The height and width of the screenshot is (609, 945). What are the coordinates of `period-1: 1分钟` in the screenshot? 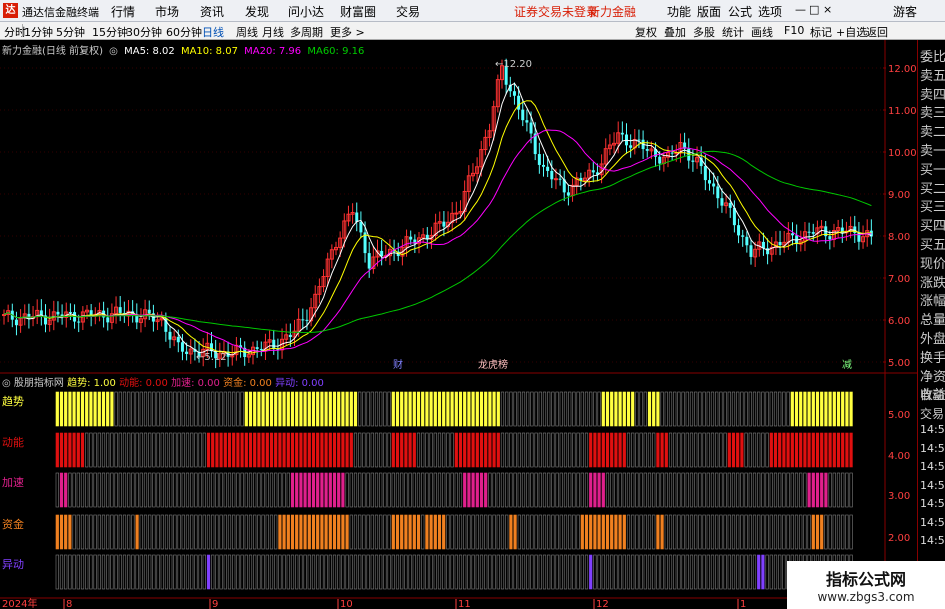 It's located at (38, 32).